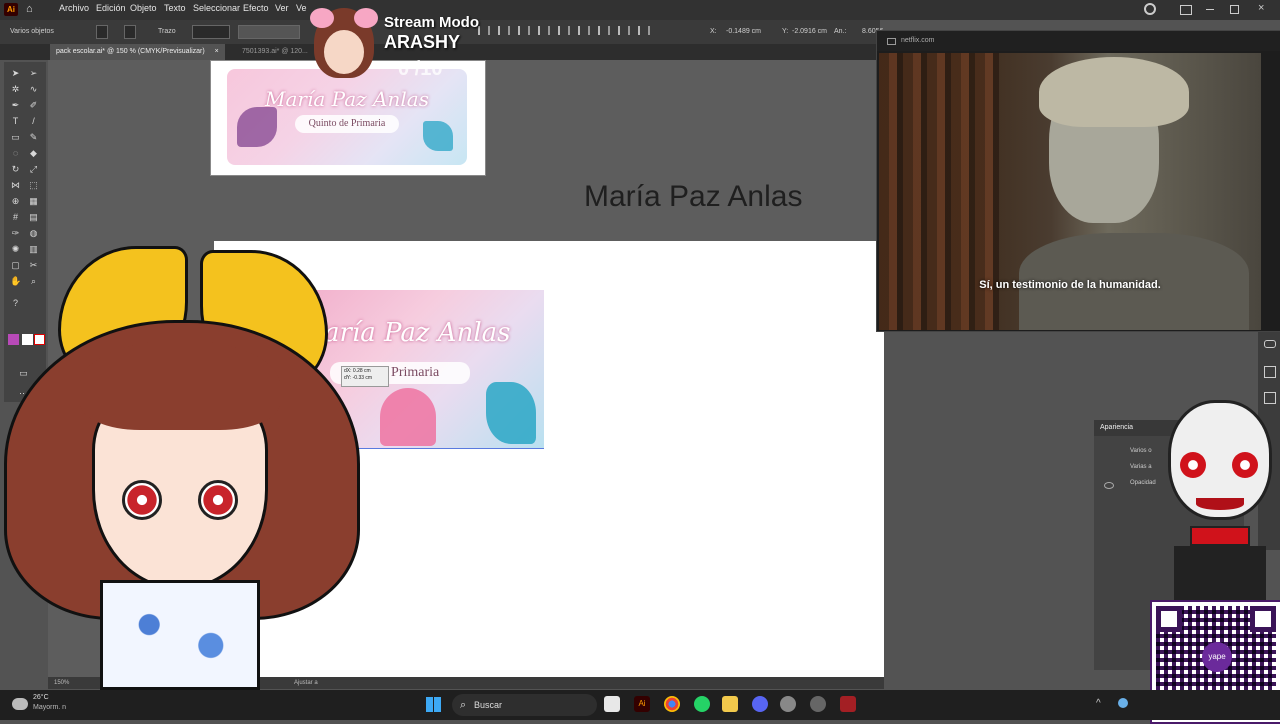  What do you see at coordinates (15, 217) in the screenshot?
I see `mesh-tool-icon: #` at bounding box center [15, 217].